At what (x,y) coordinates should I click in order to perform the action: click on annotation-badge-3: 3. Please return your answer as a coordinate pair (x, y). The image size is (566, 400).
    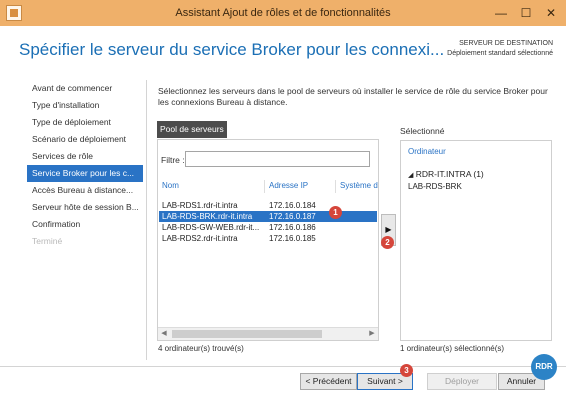
    Looking at the image, I should click on (406, 370).